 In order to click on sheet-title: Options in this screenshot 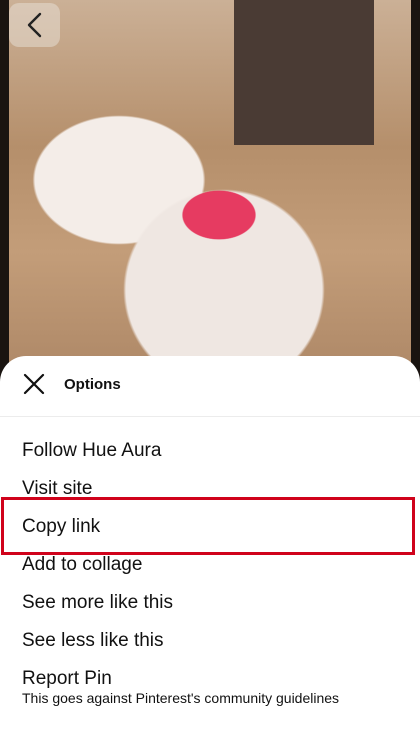, I will do `click(92, 384)`.